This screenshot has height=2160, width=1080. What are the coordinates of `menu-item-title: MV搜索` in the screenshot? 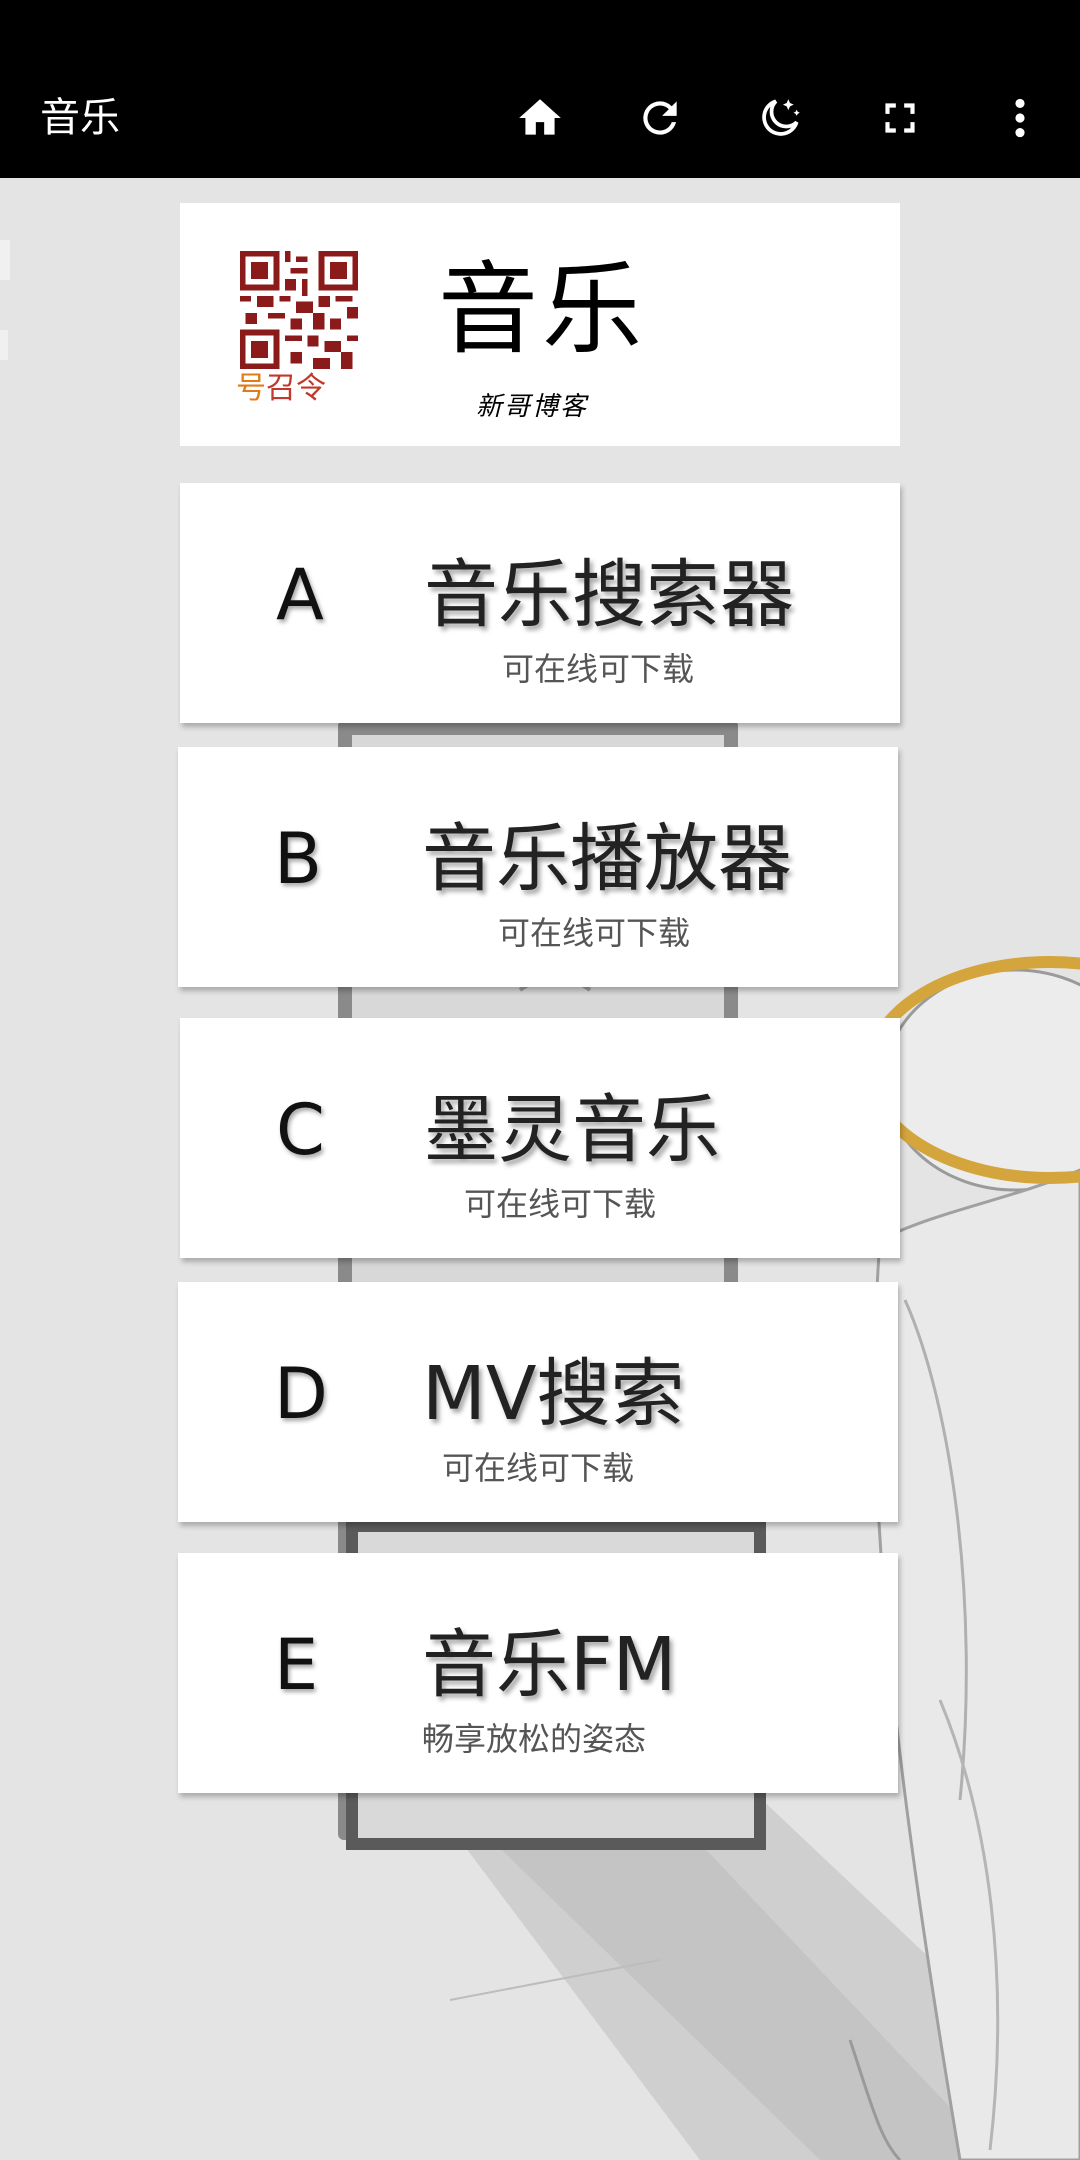 It's located at (553, 1394).